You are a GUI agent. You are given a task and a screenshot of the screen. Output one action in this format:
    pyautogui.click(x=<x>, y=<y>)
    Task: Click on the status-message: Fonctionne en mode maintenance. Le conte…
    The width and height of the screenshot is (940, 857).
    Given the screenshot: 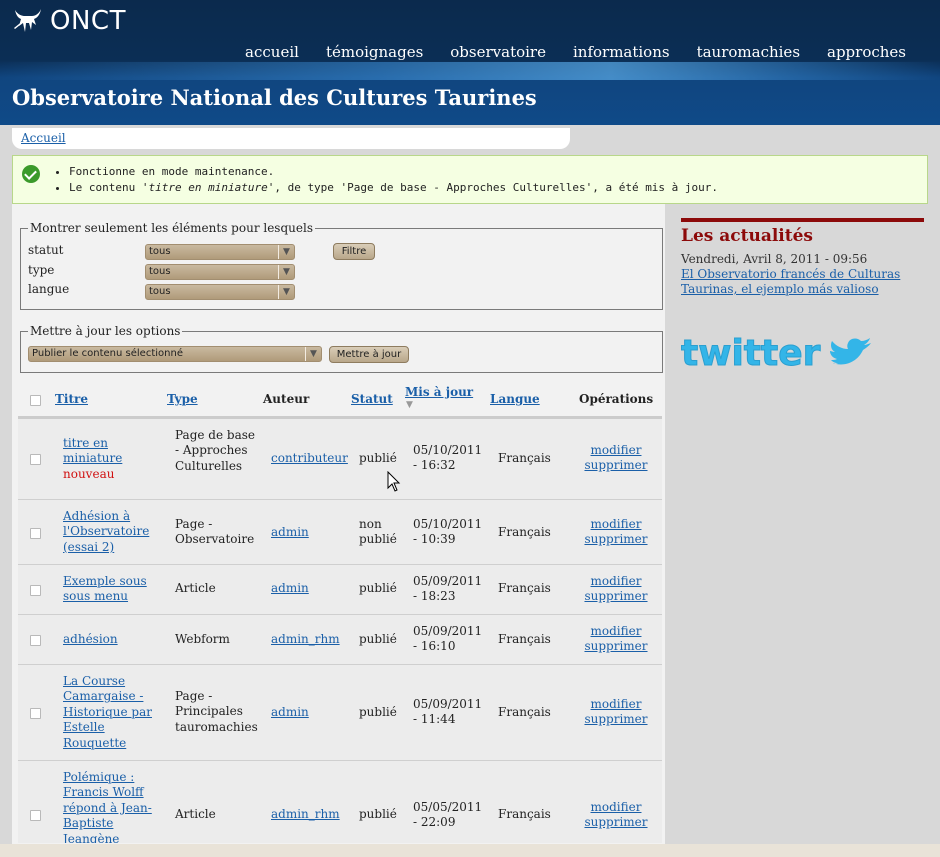 What is the action you would take?
    pyautogui.click(x=470, y=179)
    